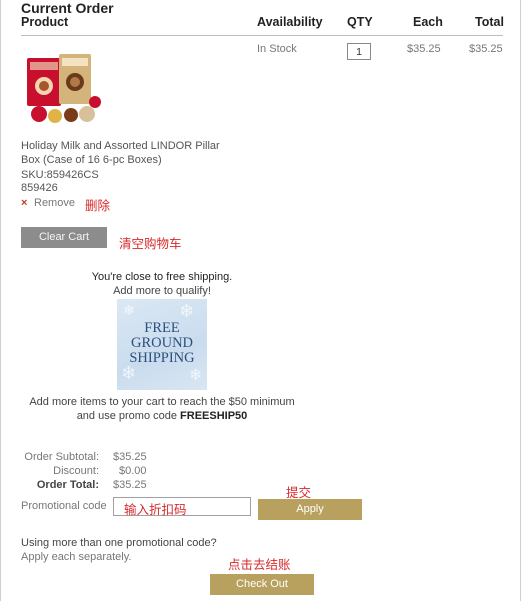 This screenshot has width=522, height=601. What do you see at coordinates (262, 35) in the screenshot?
I see `header-divider` at bounding box center [262, 35].